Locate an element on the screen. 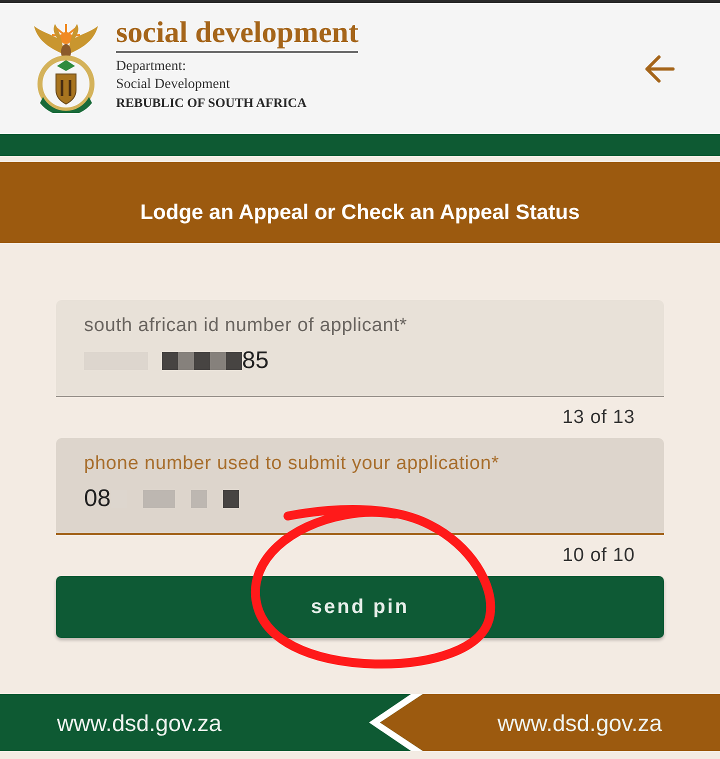 The width and height of the screenshot is (720, 759). back-arrow-icon is located at coordinates (659, 69).